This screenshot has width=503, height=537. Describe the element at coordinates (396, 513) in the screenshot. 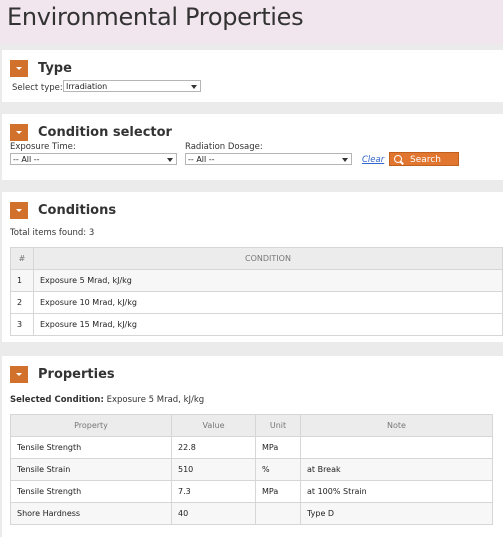

I see `note-cell: Type D` at that location.